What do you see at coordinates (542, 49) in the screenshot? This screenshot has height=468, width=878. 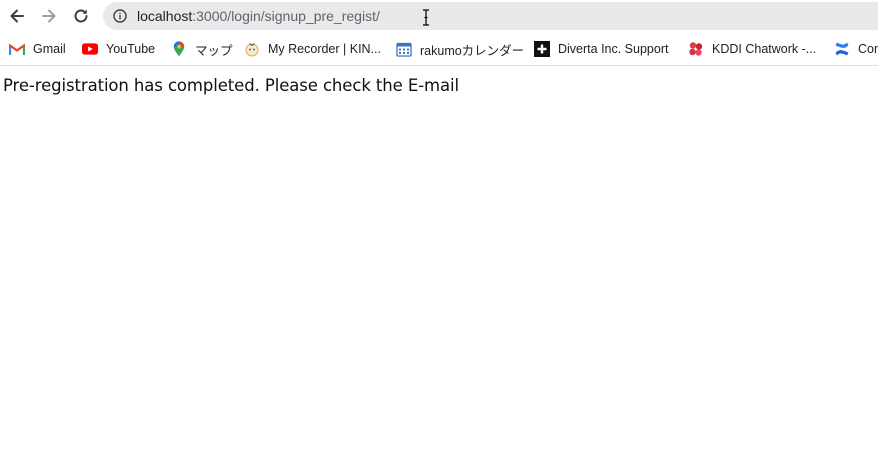 I see `diverta-icon` at bounding box center [542, 49].